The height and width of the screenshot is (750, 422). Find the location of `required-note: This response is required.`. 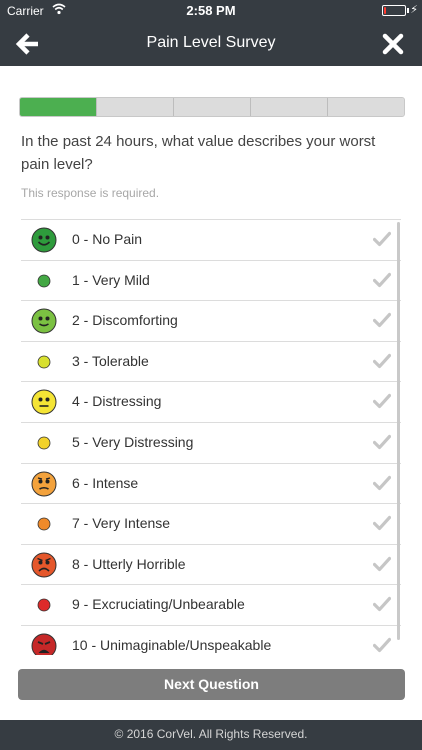

required-note: This response is required. is located at coordinates (90, 193).